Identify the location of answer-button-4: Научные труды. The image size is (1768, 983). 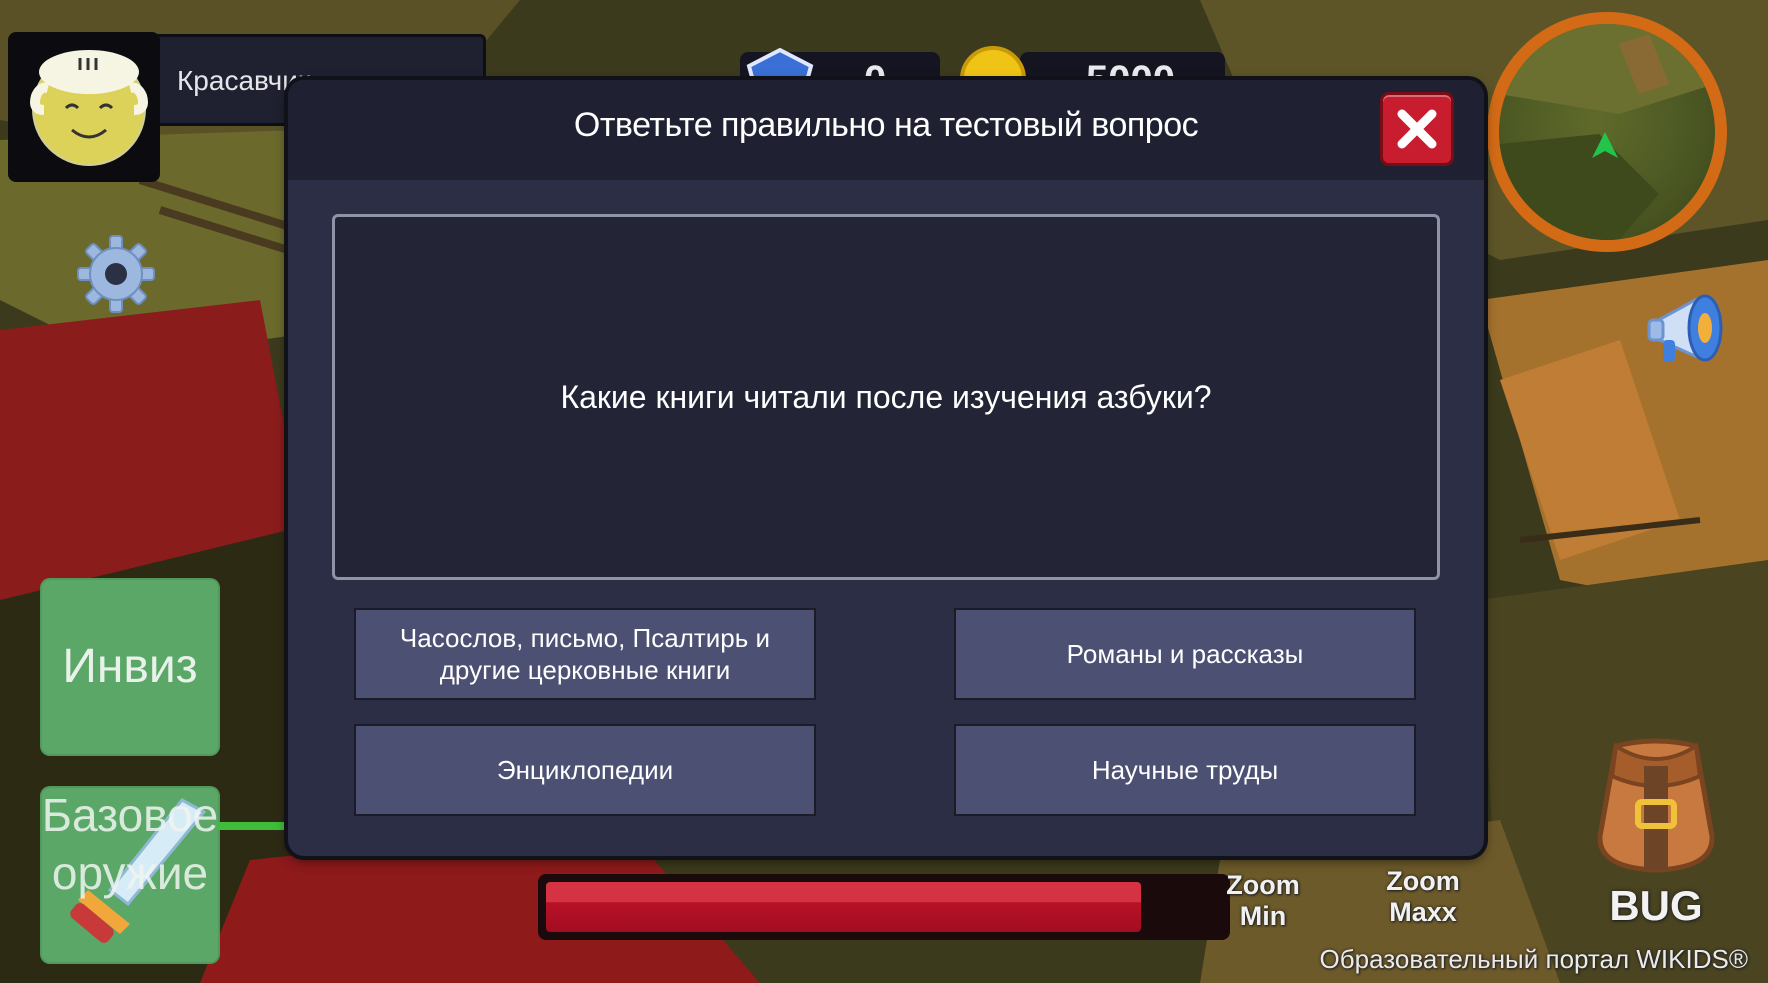
(1185, 770).